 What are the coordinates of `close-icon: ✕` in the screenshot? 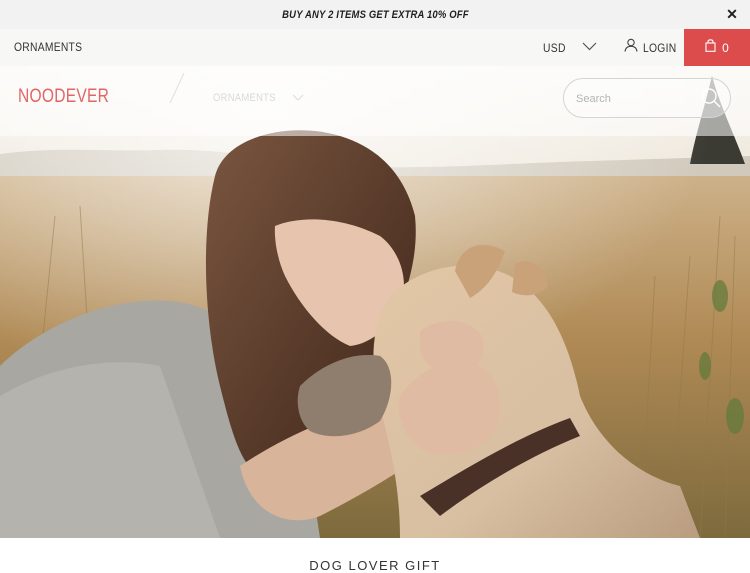 It's located at (732, 14).